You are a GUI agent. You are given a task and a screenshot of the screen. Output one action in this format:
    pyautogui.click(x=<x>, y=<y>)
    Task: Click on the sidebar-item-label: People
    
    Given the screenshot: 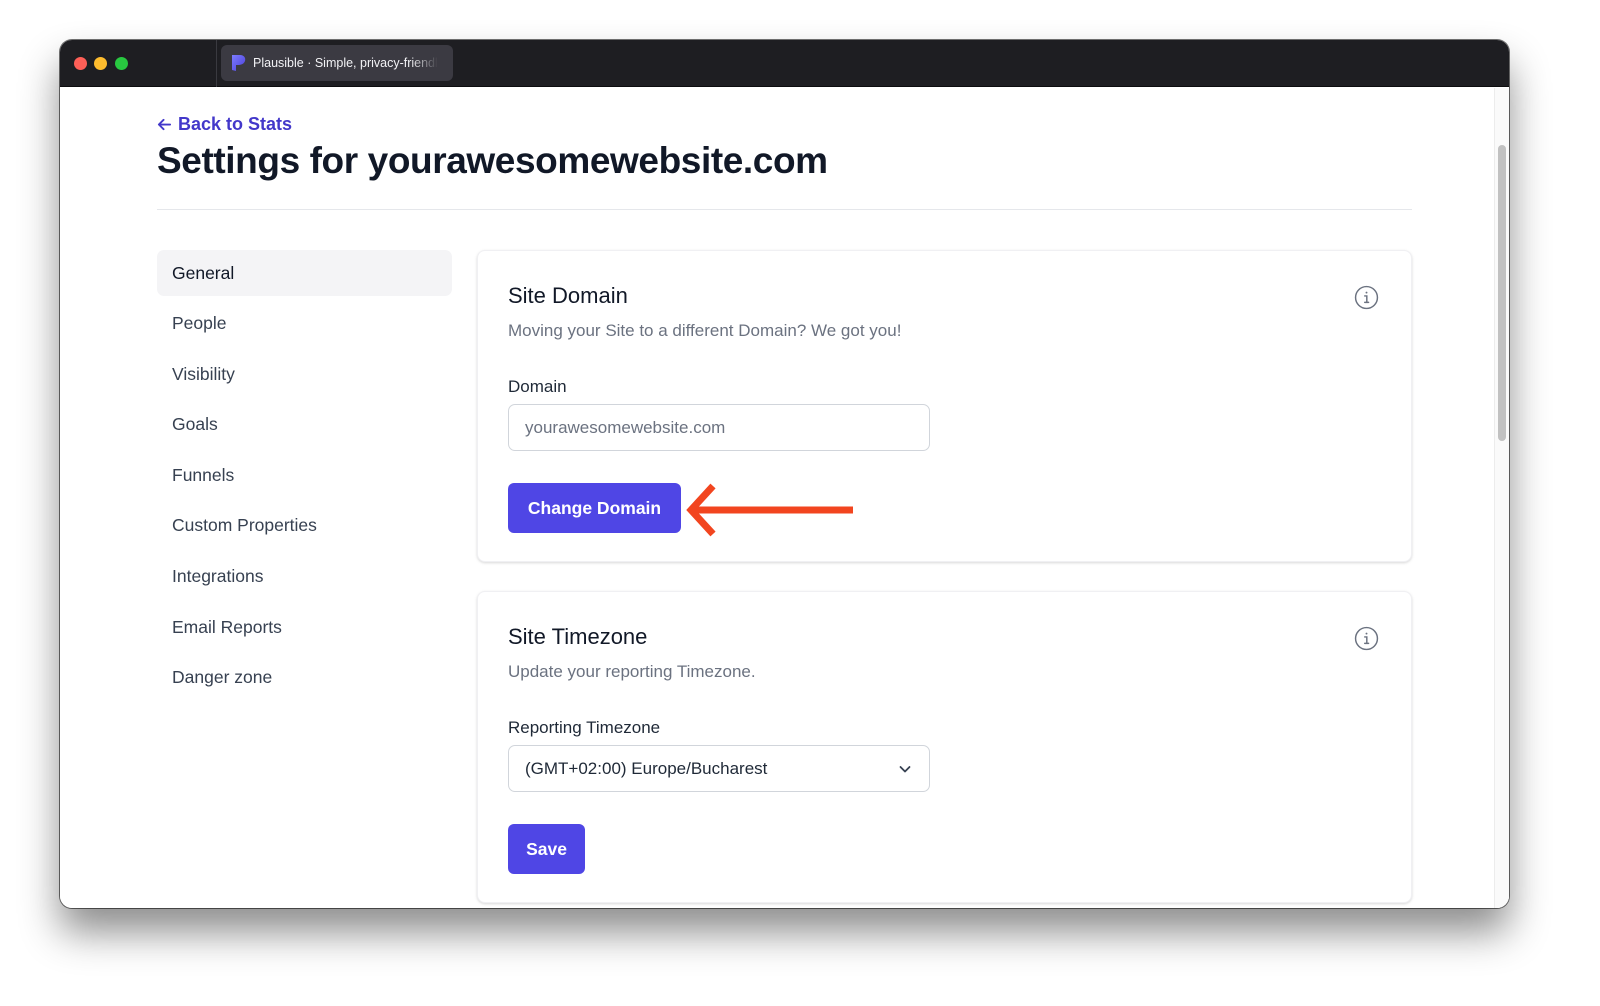 What is the action you would take?
    pyautogui.click(x=199, y=323)
    